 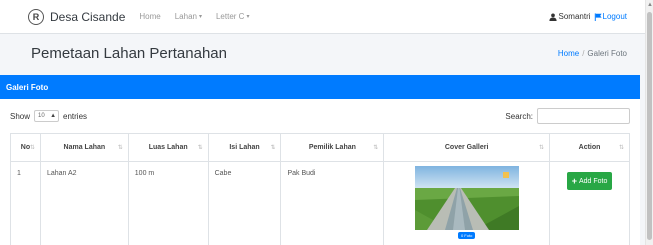 I want to click on cover-photo, so click(x=466, y=198).